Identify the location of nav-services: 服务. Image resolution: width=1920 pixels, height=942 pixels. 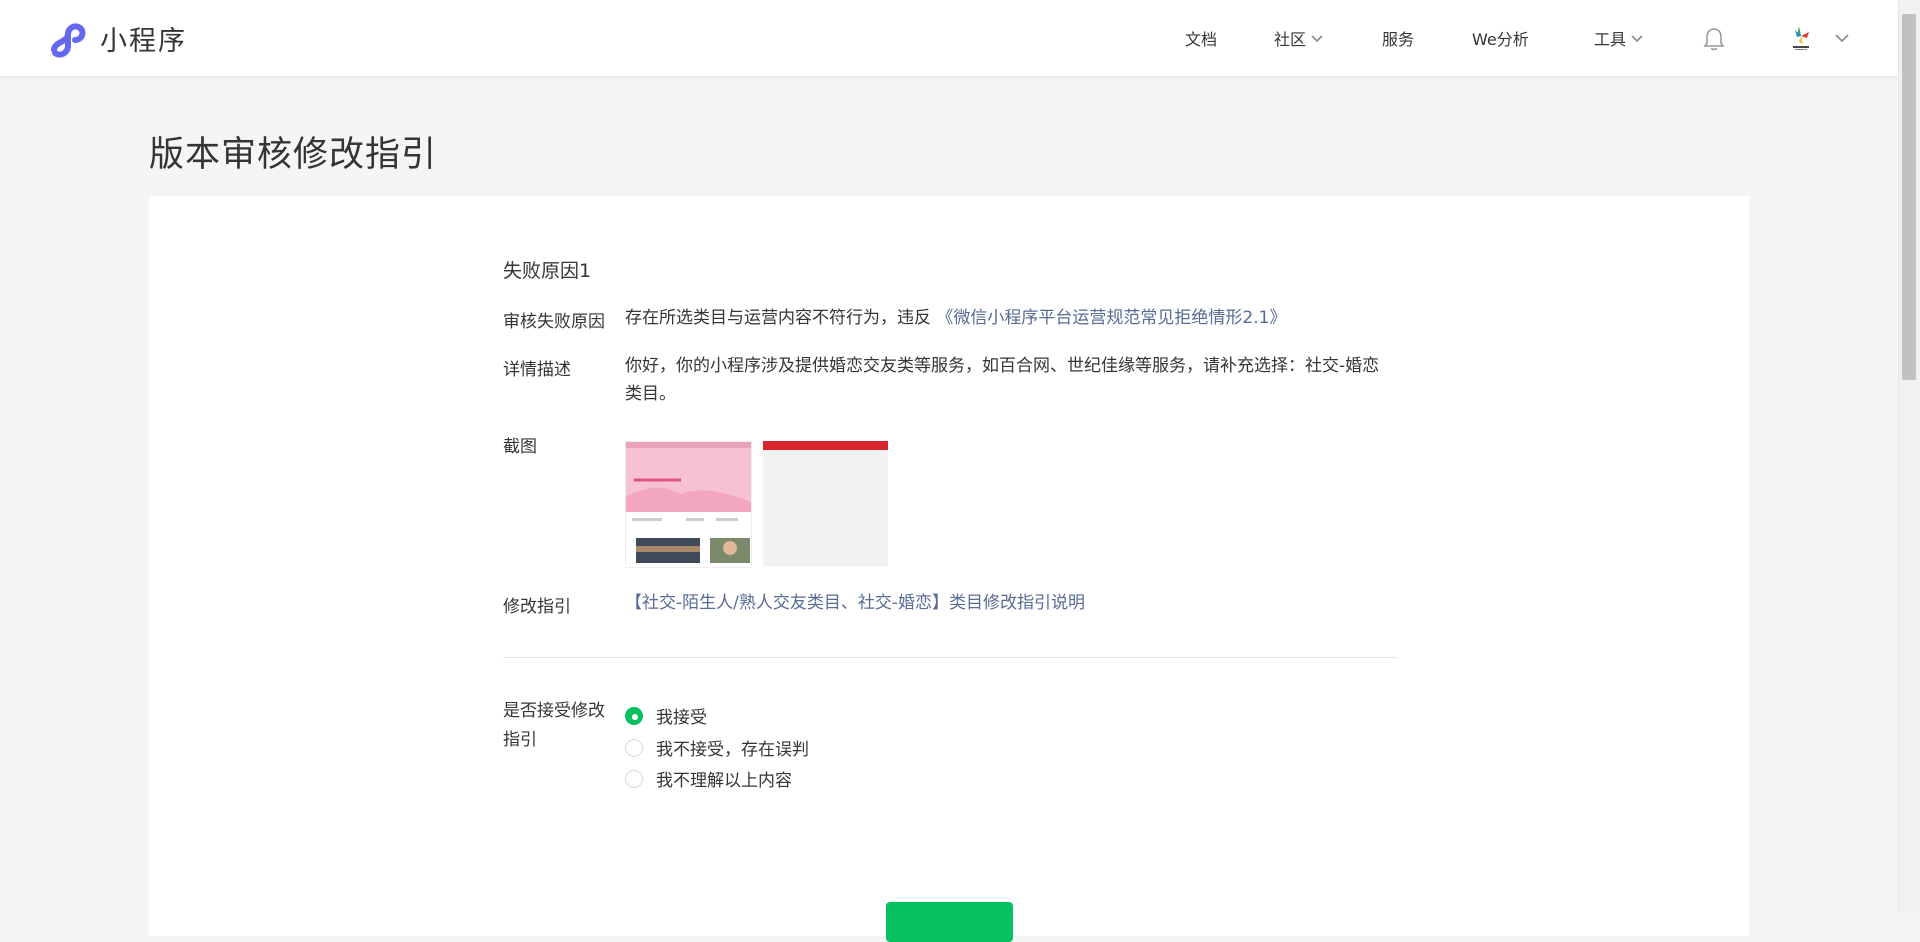
(1398, 38).